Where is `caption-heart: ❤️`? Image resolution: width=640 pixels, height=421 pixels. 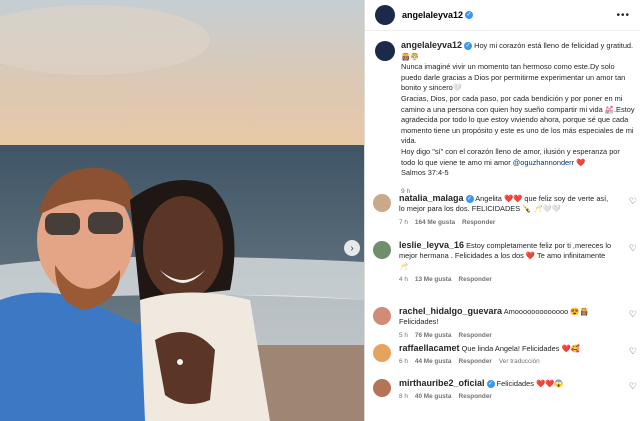 caption-heart: ❤️ is located at coordinates (581, 162).